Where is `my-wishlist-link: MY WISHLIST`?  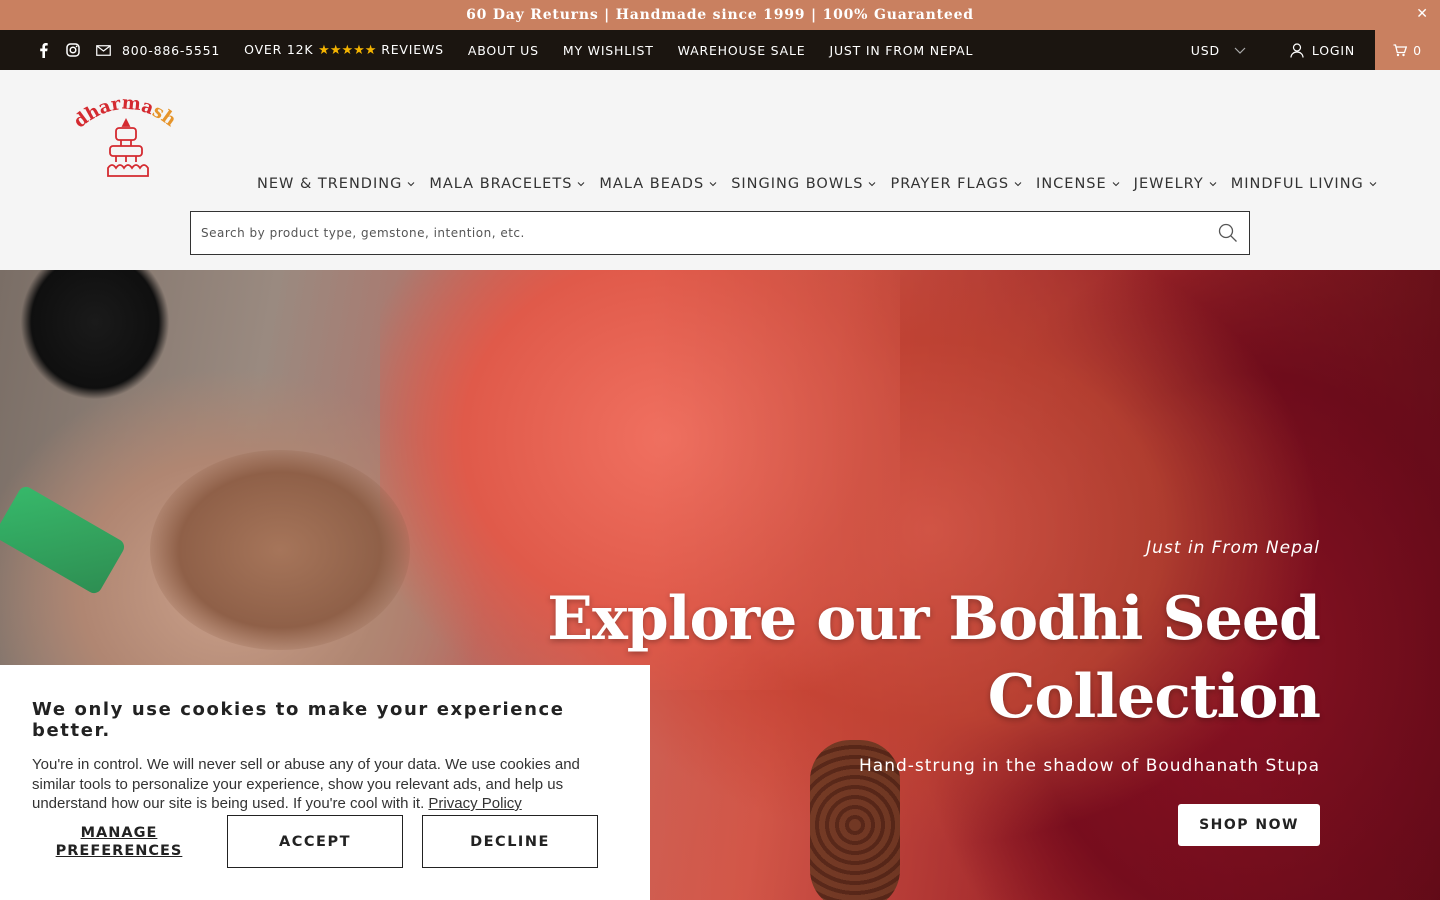 my-wishlist-link: MY WISHLIST is located at coordinates (608, 50).